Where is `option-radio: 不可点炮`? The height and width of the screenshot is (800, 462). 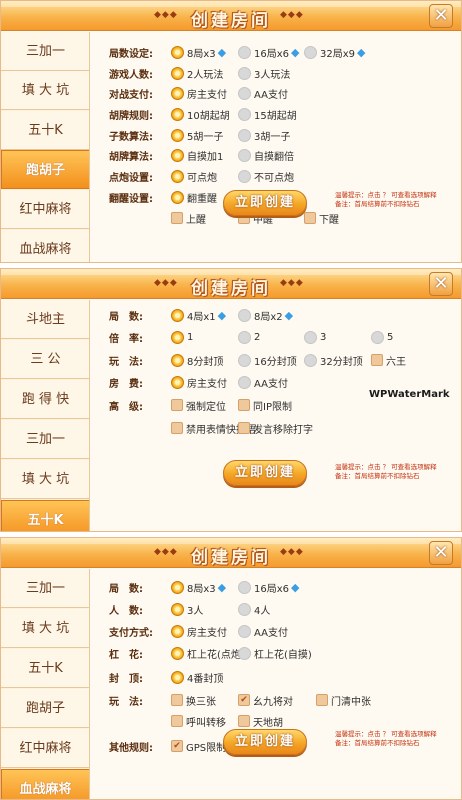
option-radio: 不可点炮 is located at coordinates (266, 176).